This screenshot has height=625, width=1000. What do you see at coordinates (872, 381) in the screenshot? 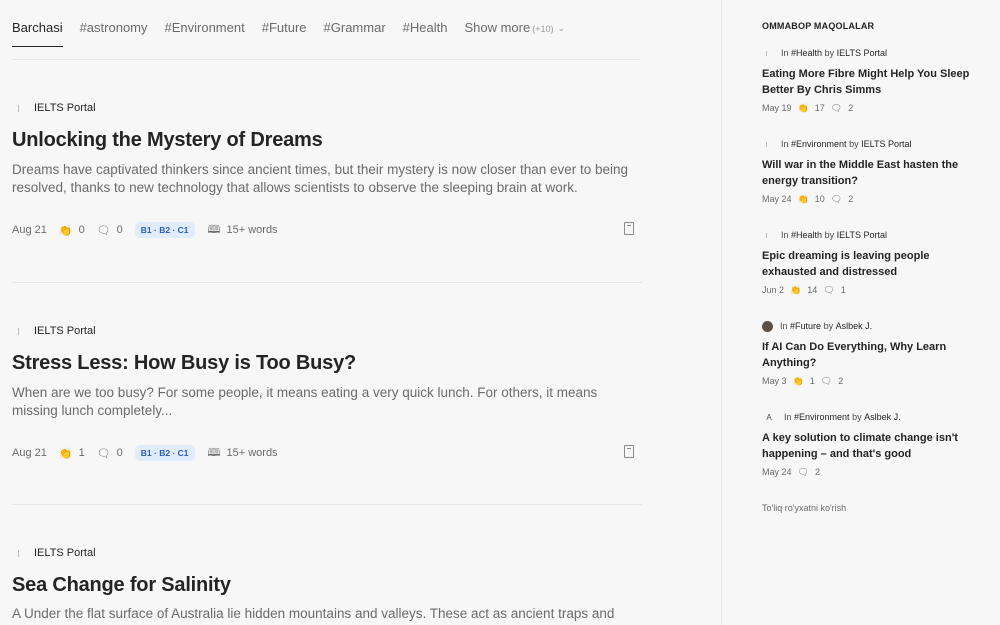
I see `popular-item-meta: May 3 👏 1 🗨 2` at bounding box center [872, 381].